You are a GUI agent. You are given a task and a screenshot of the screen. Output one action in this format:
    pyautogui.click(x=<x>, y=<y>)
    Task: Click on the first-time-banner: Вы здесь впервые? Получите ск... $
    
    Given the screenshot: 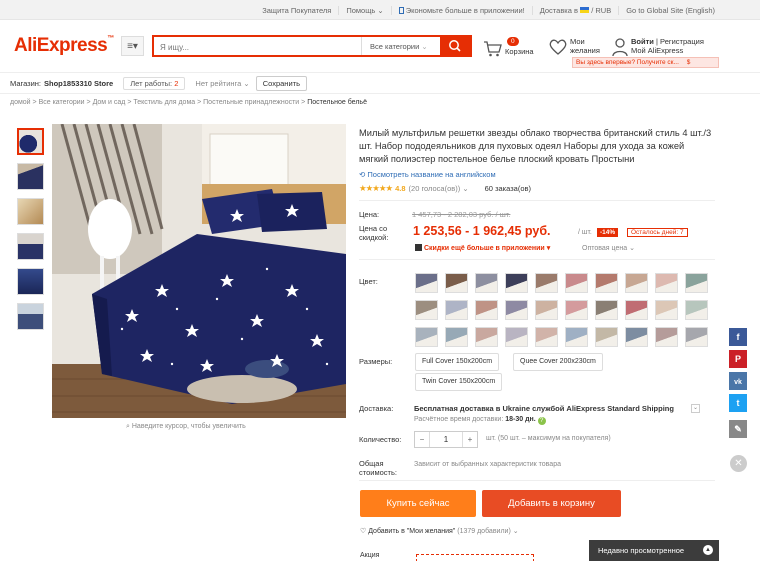 What is the action you would take?
    pyautogui.click(x=645, y=62)
    